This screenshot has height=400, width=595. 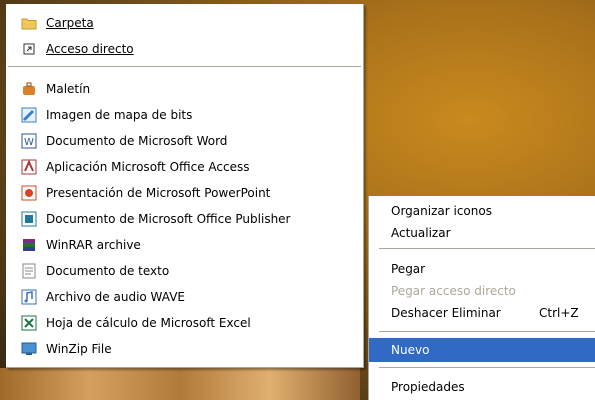 What do you see at coordinates (482, 387) in the screenshot?
I see `menu-item-properties: Propiedades` at bounding box center [482, 387].